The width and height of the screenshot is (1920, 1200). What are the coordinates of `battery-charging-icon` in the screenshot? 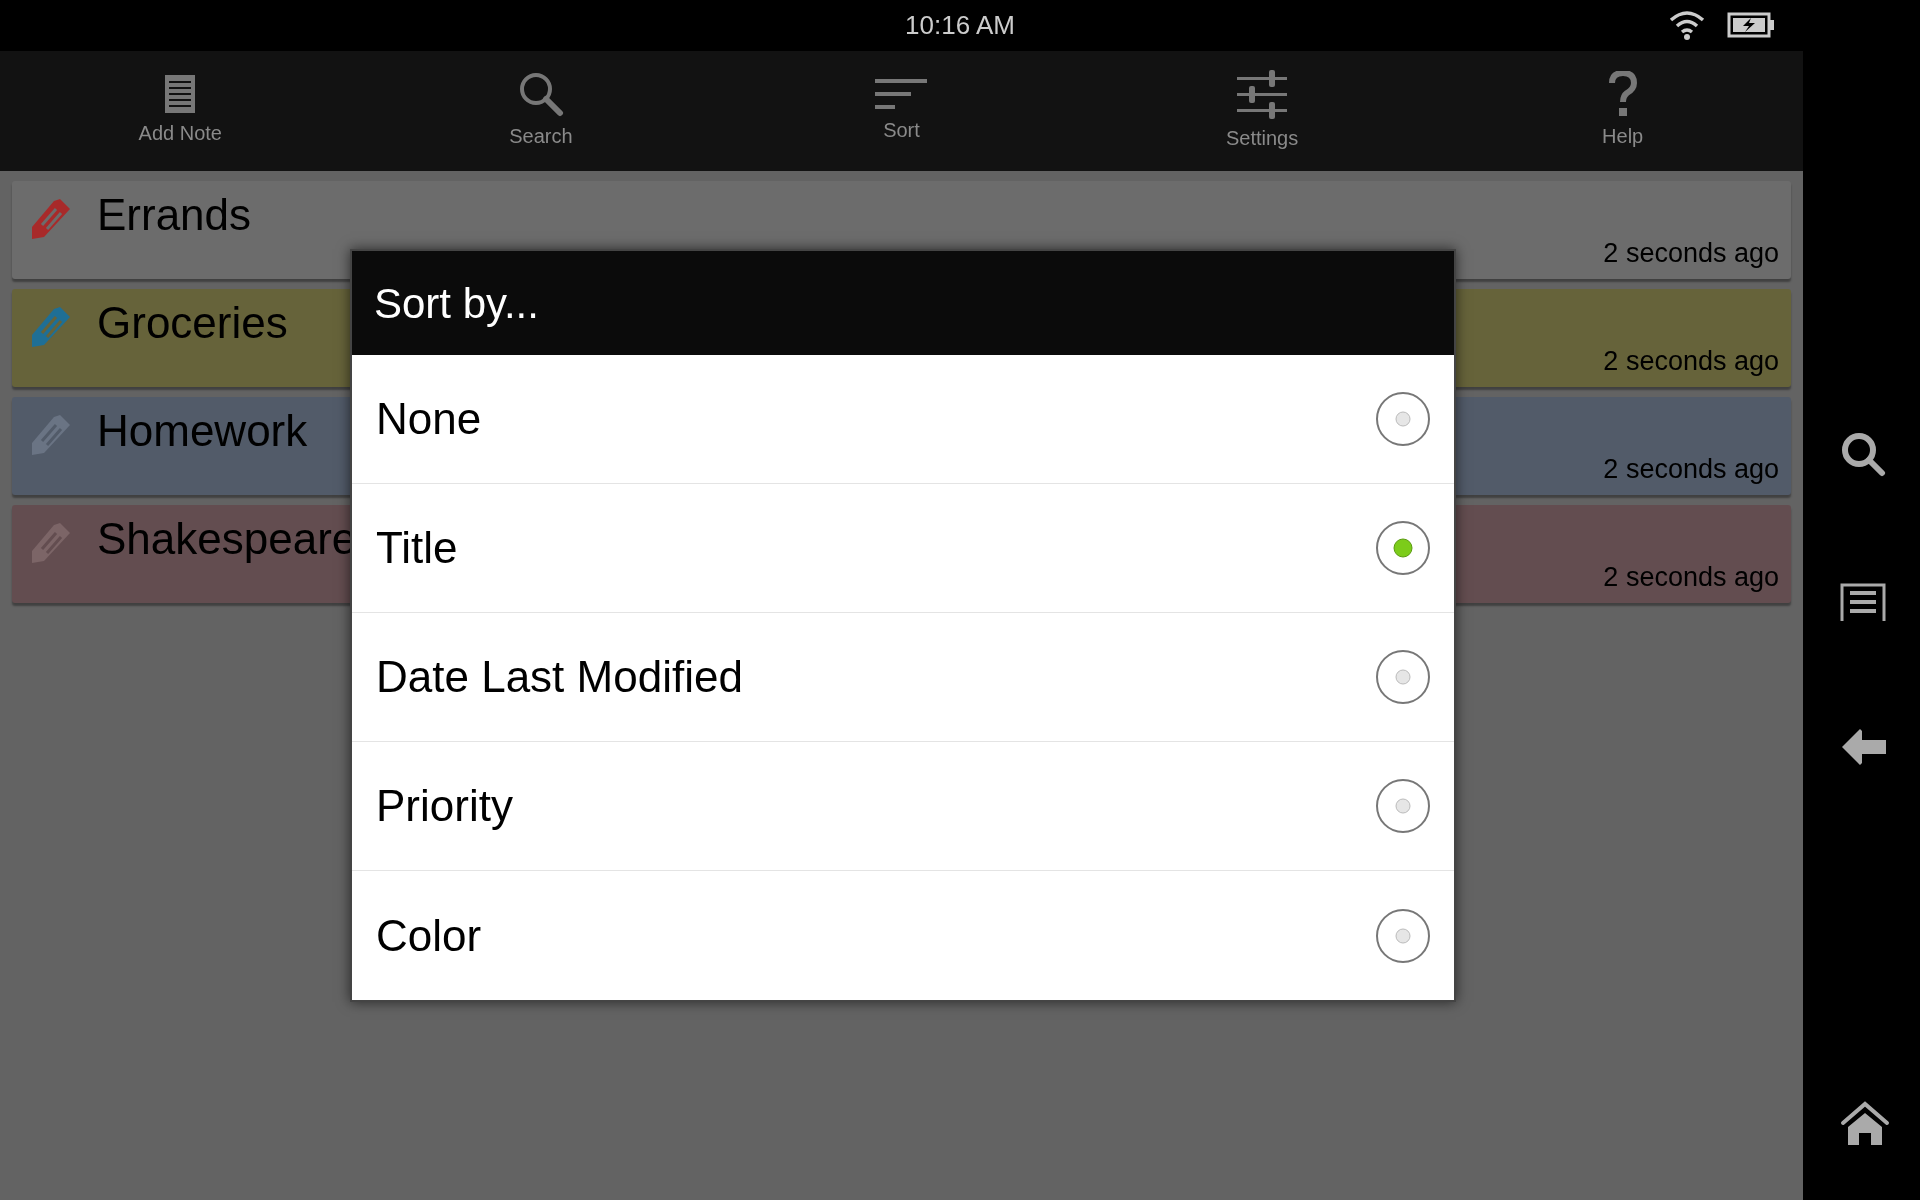 It's located at (1751, 25).